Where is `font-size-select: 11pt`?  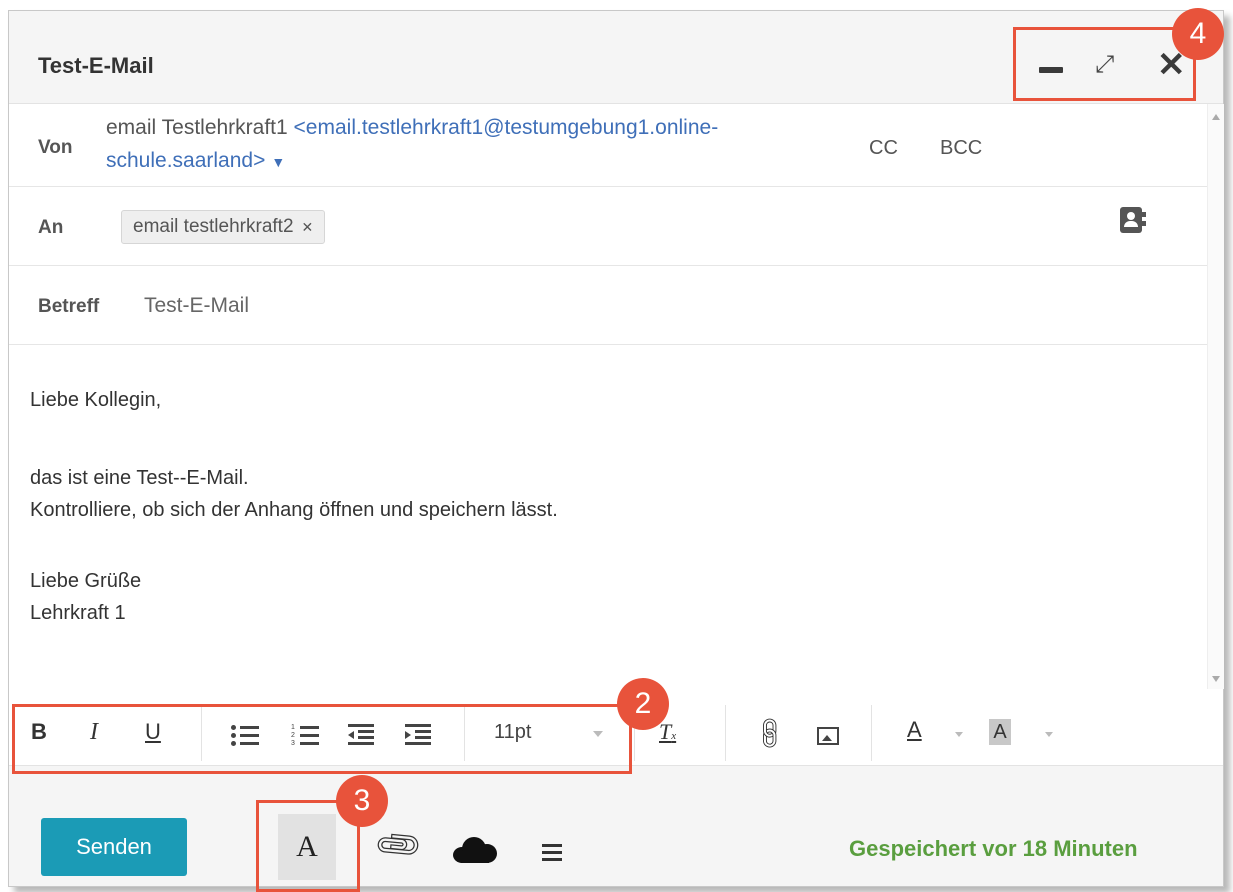 font-size-select: 11pt is located at coordinates (512, 732).